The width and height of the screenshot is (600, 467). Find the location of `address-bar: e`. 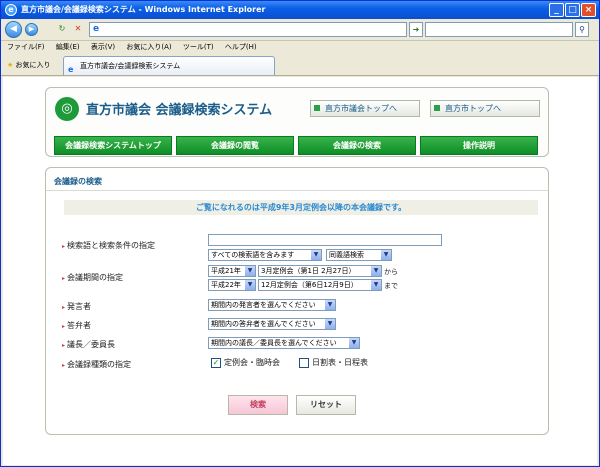

address-bar: e is located at coordinates (248, 29).